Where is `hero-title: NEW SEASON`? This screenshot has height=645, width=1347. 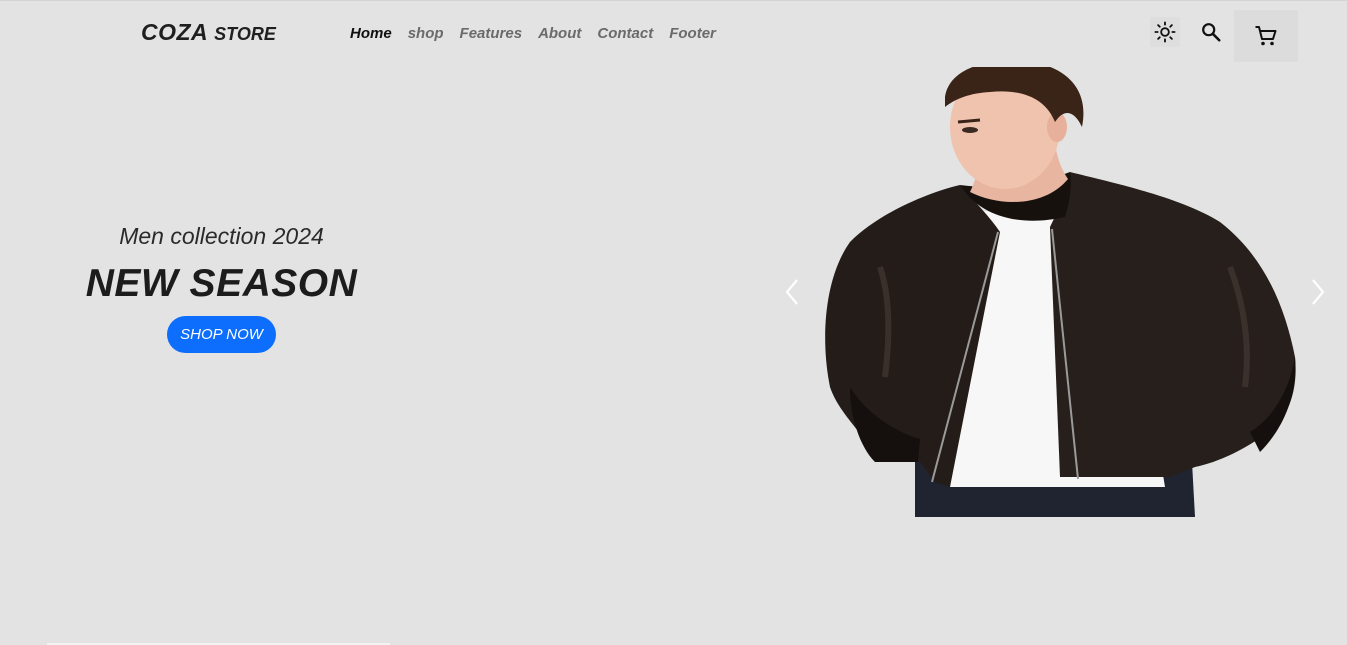 hero-title: NEW SEASON is located at coordinates (221, 283).